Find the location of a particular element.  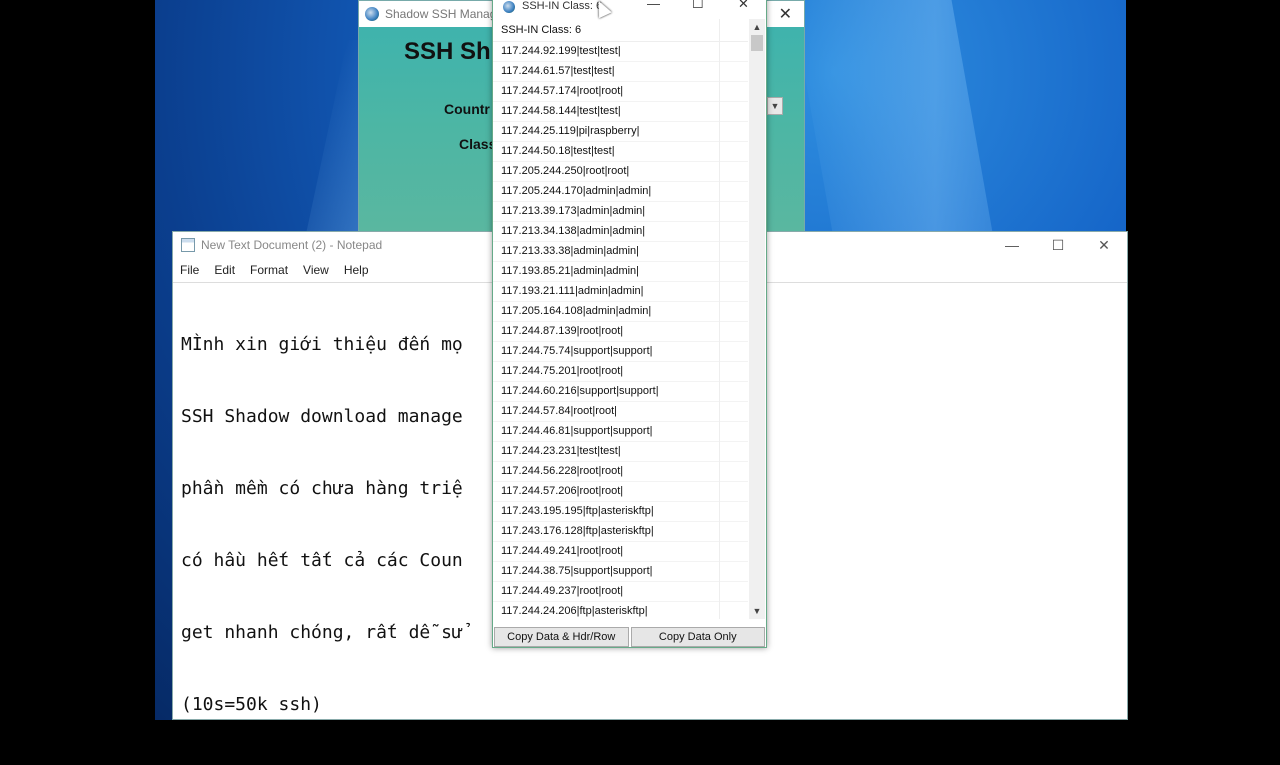

list-item: 117.244.25.119|pi|raspberry| is located at coordinates (620, 132).